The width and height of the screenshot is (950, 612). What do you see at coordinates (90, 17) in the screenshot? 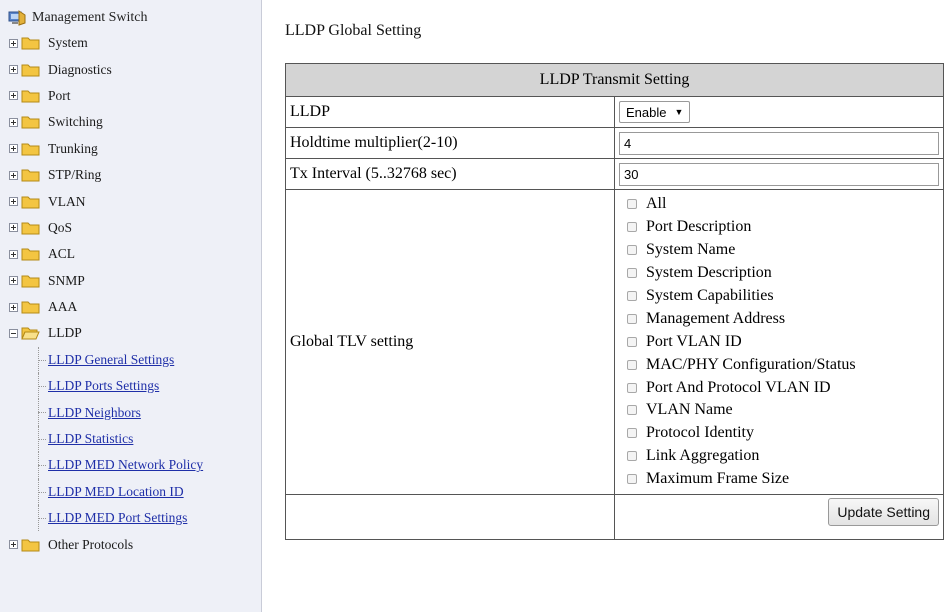
I see `tree-root-label: Management Switch` at bounding box center [90, 17].